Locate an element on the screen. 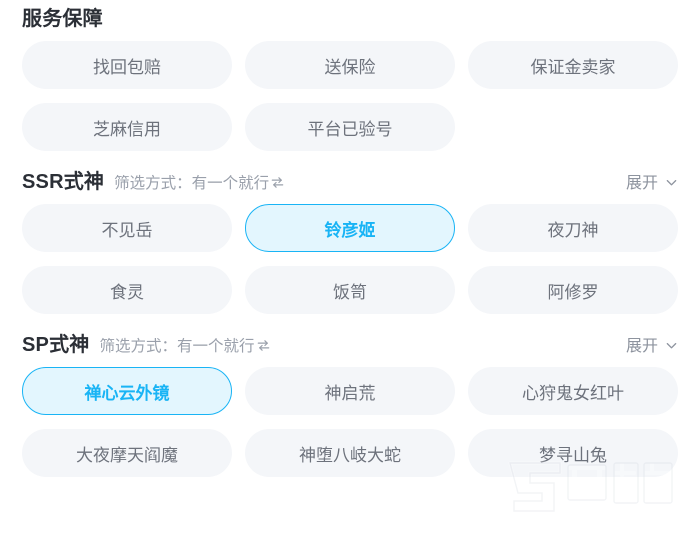 This screenshot has width=700, height=553. expand-toggle-sp: 展开 is located at coordinates (652, 344).